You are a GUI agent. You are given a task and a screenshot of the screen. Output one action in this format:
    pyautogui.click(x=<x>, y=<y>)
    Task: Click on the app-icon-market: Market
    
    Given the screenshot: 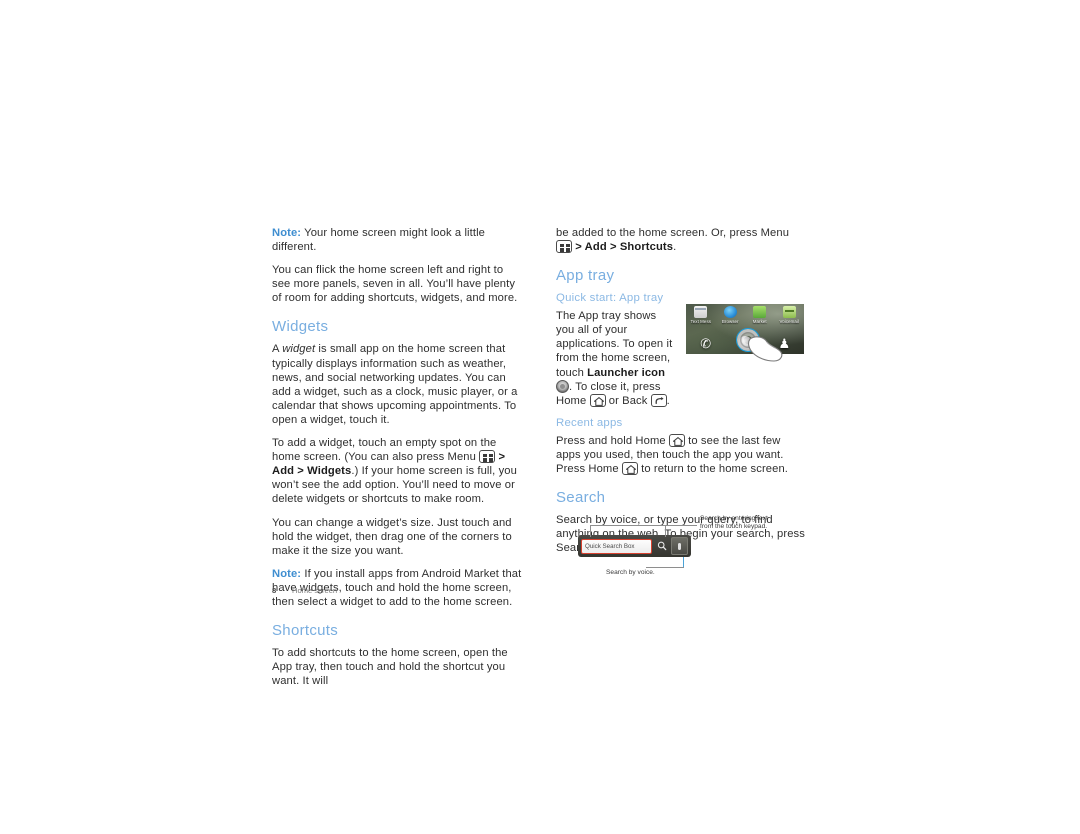 What is the action you would take?
    pyautogui.click(x=760, y=317)
    